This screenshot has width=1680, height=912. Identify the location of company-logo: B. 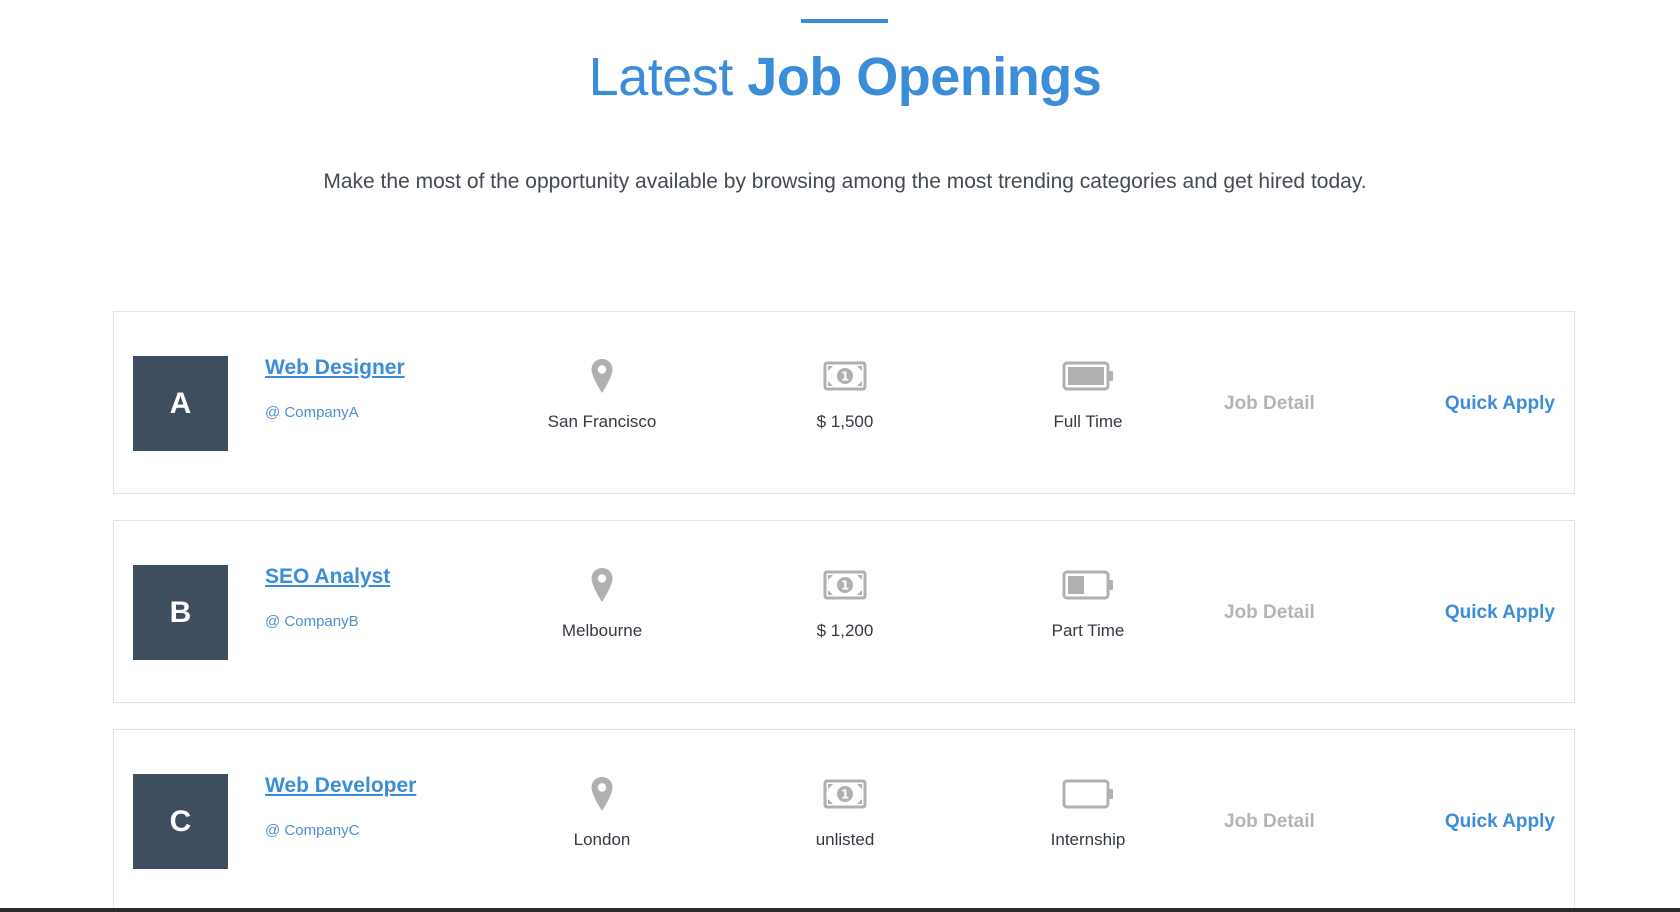
(180, 612).